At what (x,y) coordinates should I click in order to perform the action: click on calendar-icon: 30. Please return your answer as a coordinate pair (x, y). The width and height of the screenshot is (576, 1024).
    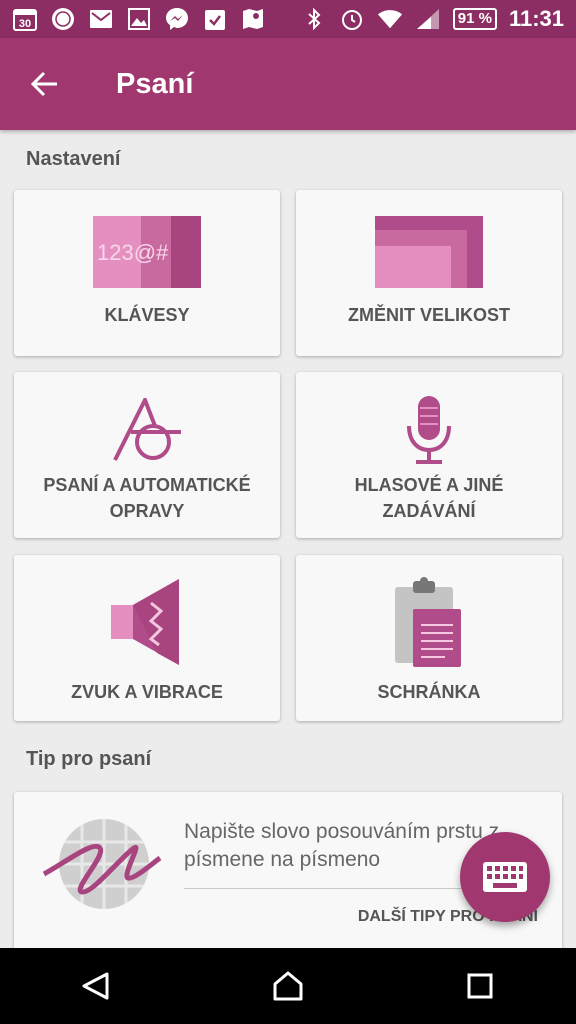
    Looking at the image, I should click on (25, 19).